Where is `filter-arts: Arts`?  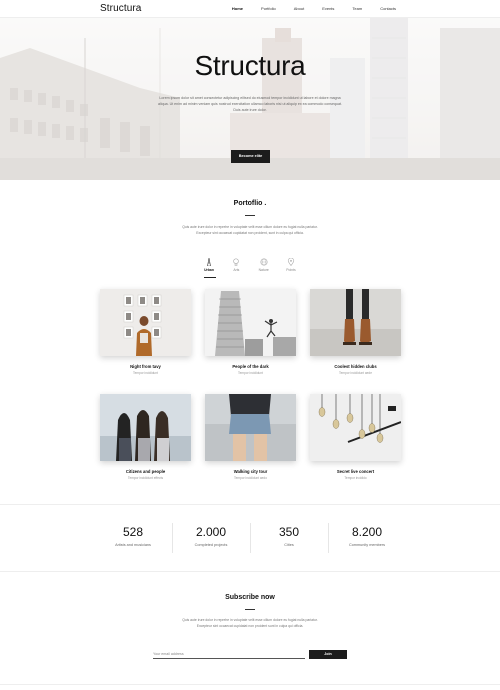
filter-arts: Arts is located at coordinates (236, 267).